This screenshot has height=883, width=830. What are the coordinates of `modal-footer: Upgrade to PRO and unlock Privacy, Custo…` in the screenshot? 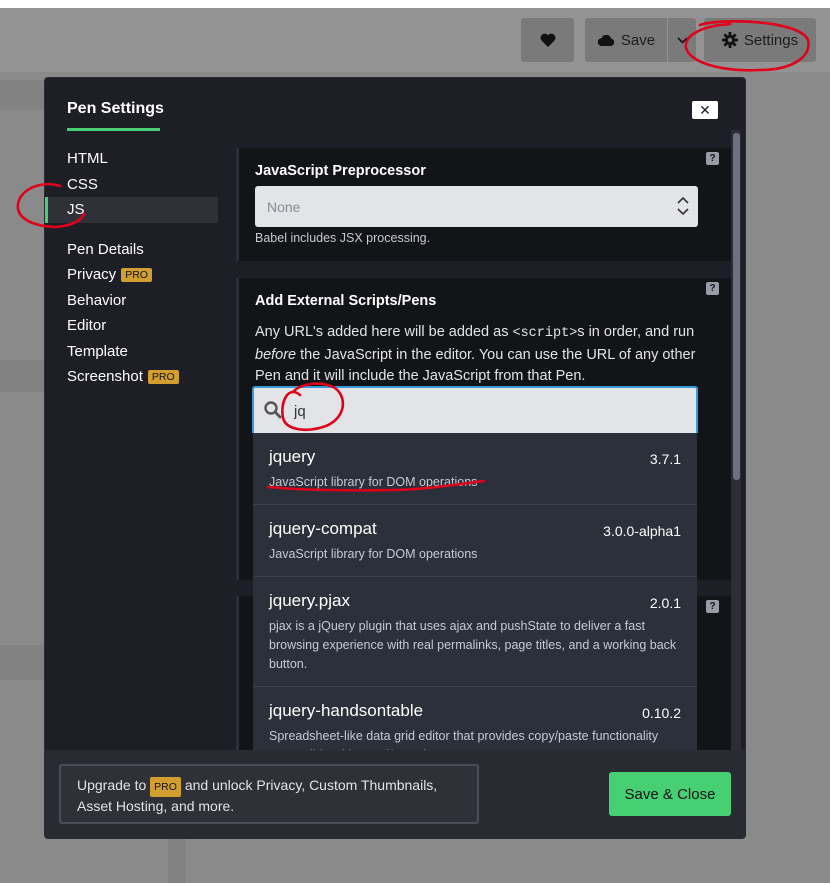 It's located at (395, 794).